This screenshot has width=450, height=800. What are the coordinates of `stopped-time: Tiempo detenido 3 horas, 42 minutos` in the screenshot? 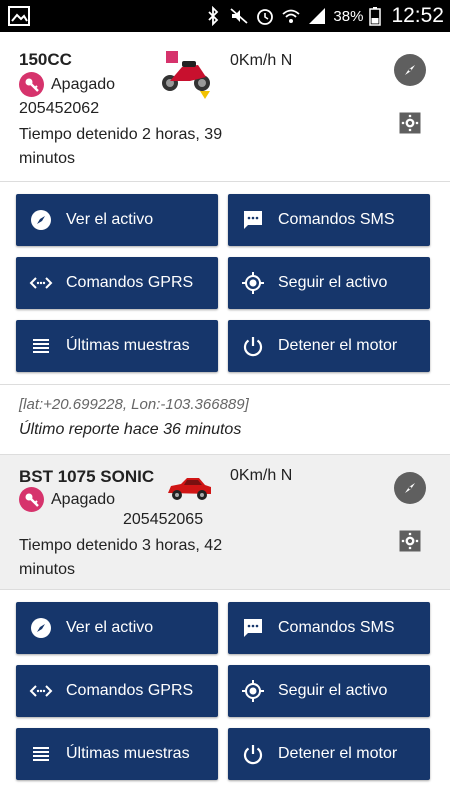 It's located at (121, 557).